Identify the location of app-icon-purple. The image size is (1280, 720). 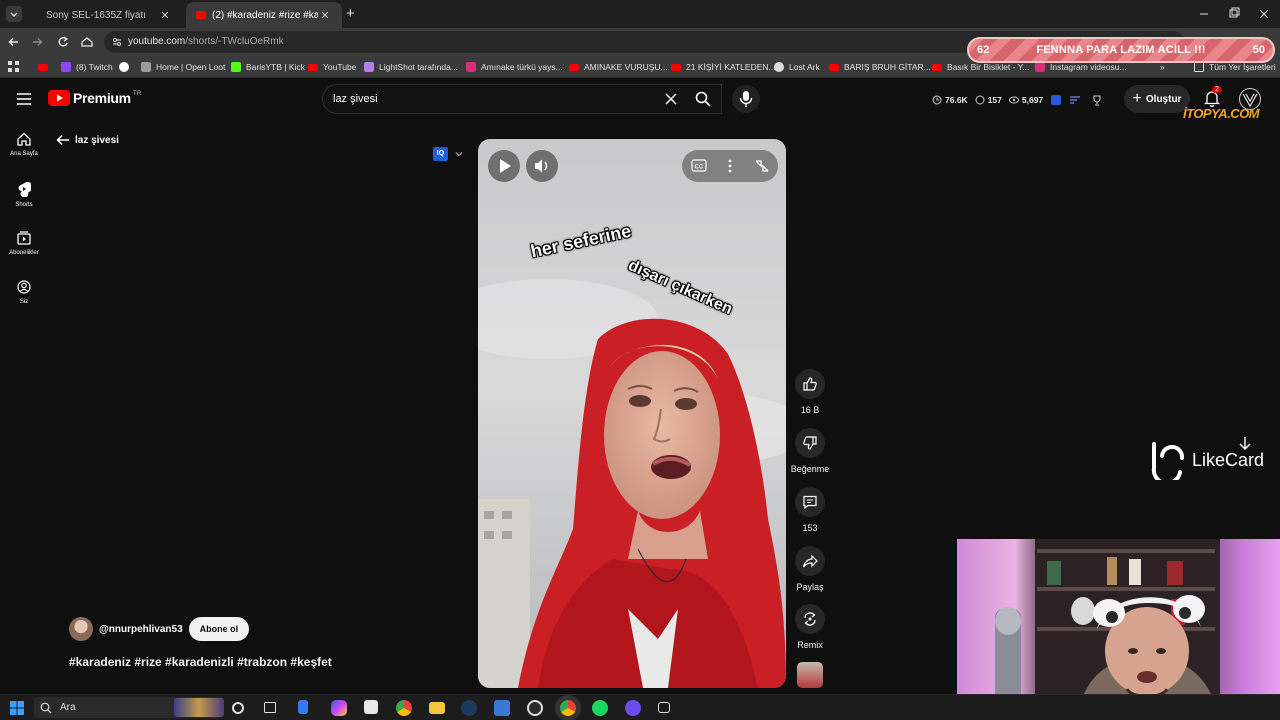
(633, 708).